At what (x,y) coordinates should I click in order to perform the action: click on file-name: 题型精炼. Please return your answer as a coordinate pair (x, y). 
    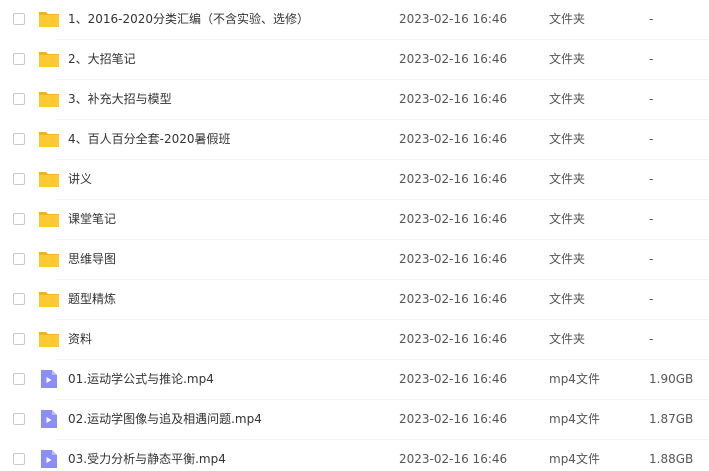
    Looking at the image, I should click on (92, 299).